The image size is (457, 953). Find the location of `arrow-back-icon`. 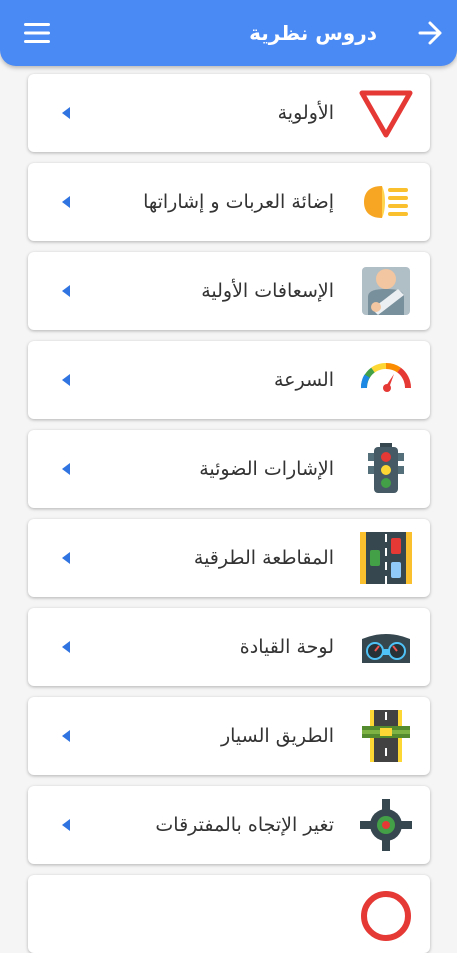

arrow-back-icon is located at coordinates (430, 33).